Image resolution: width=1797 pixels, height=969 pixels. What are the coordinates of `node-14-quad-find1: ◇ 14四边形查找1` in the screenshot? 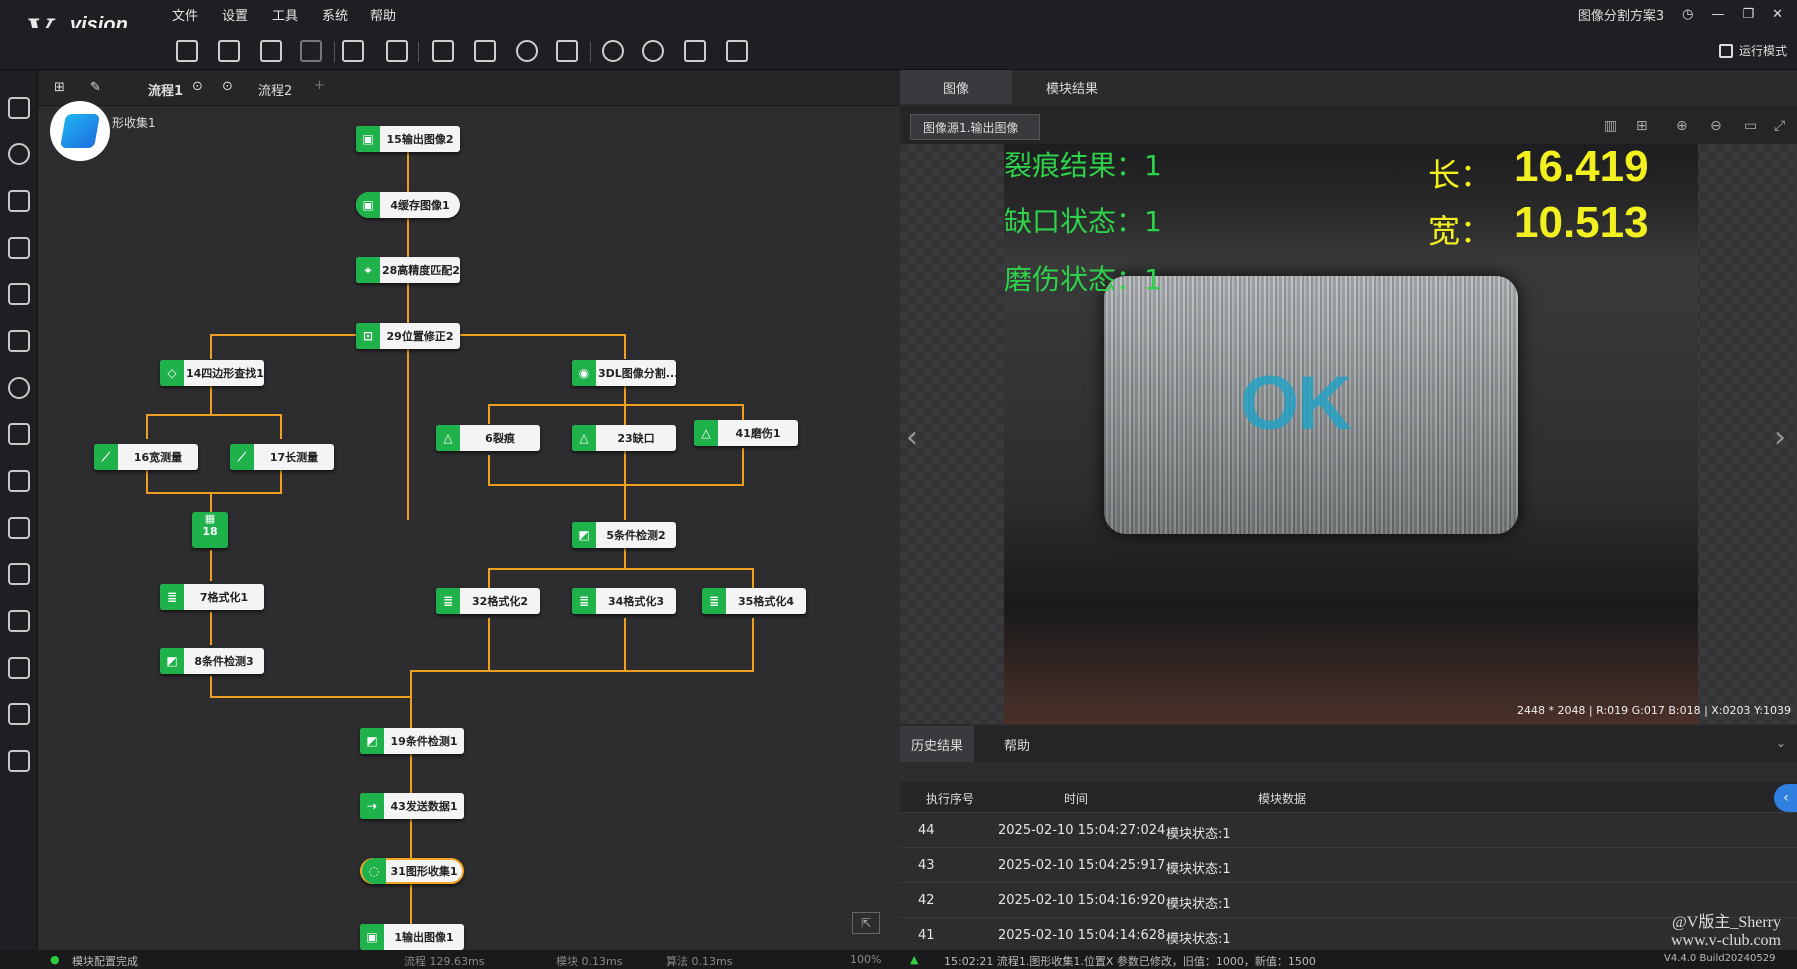 It's located at (212, 373).